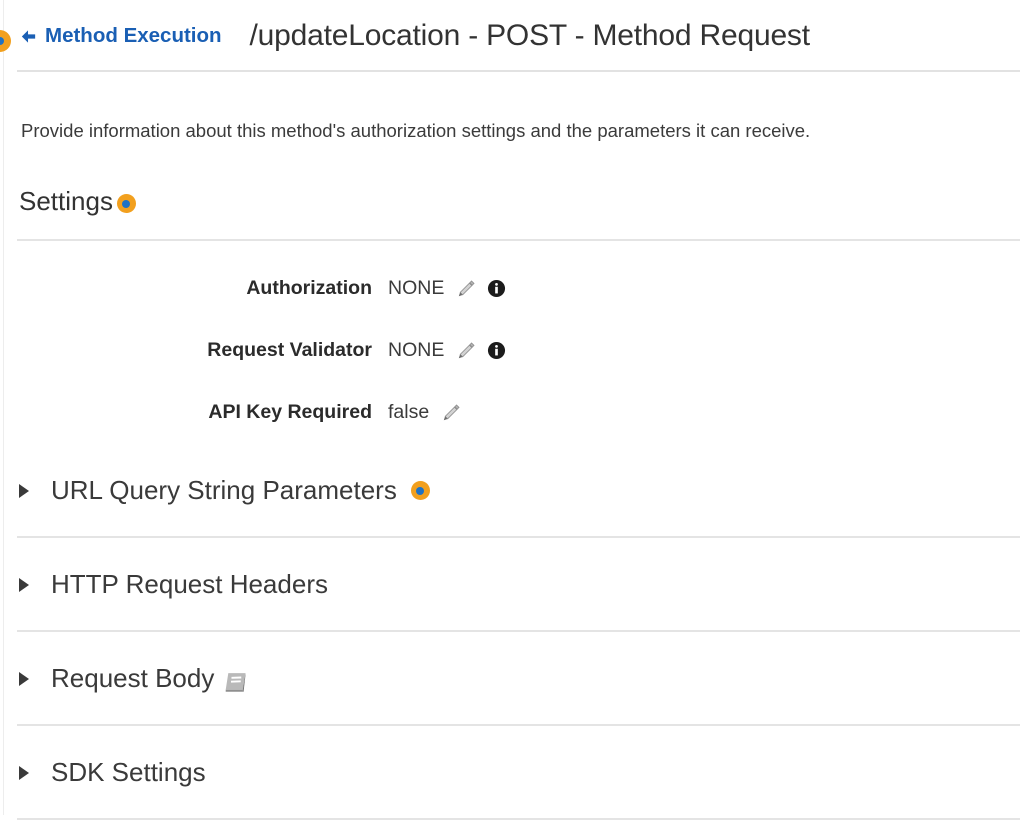 The width and height of the screenshot is (1024, 820). What do you see at coordinates (512, 413) in the screenshot?
I see `setting-row-api-key-required: API Key Required false` at bounding box center [512, 413].